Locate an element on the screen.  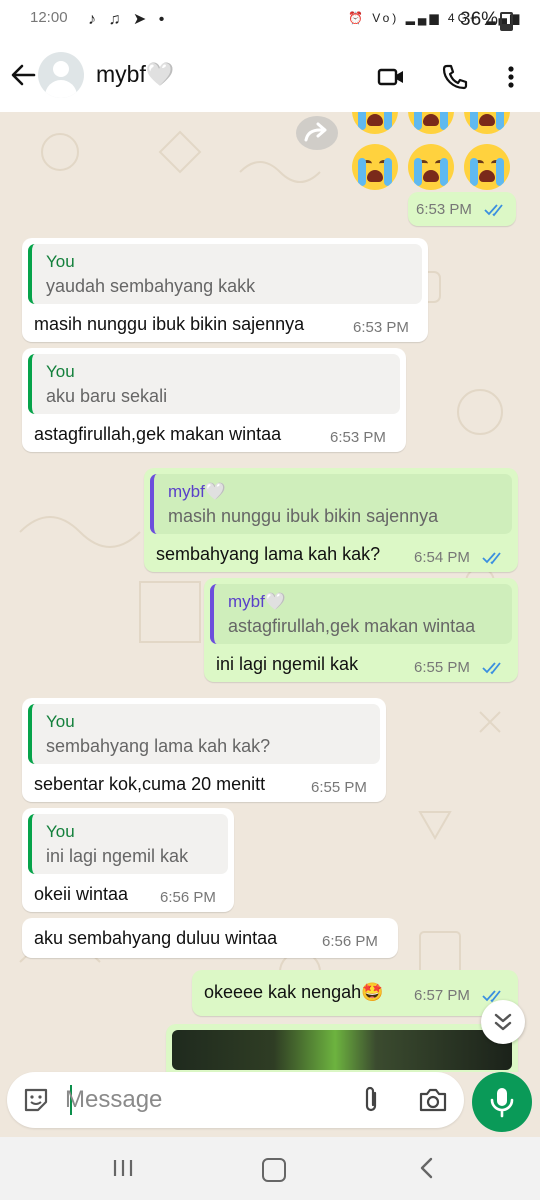
quoted-message: You ini lagi ngemil kak is located at coordinates (128, 844).